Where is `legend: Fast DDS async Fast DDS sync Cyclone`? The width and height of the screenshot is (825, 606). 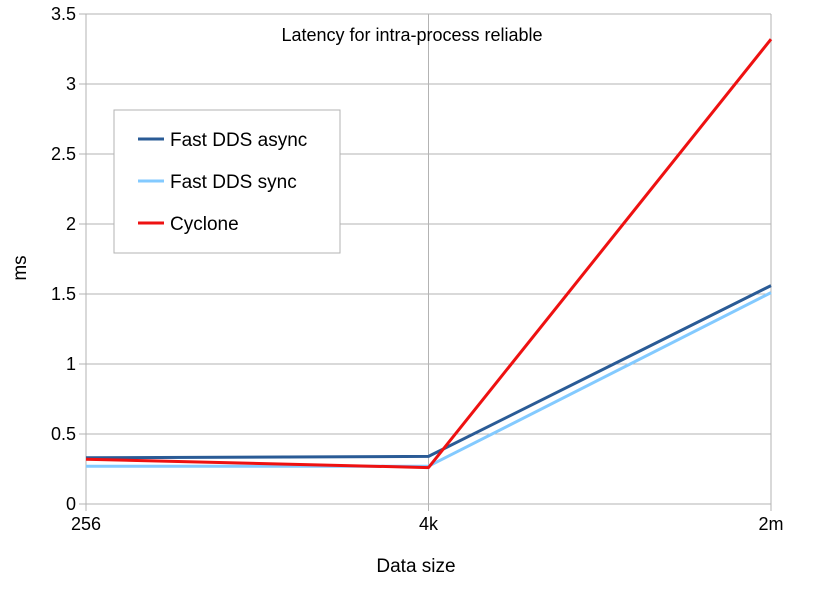
legend: Fast DDS async Fast DDS sync Cyclone is located at coordinates (227, 181).